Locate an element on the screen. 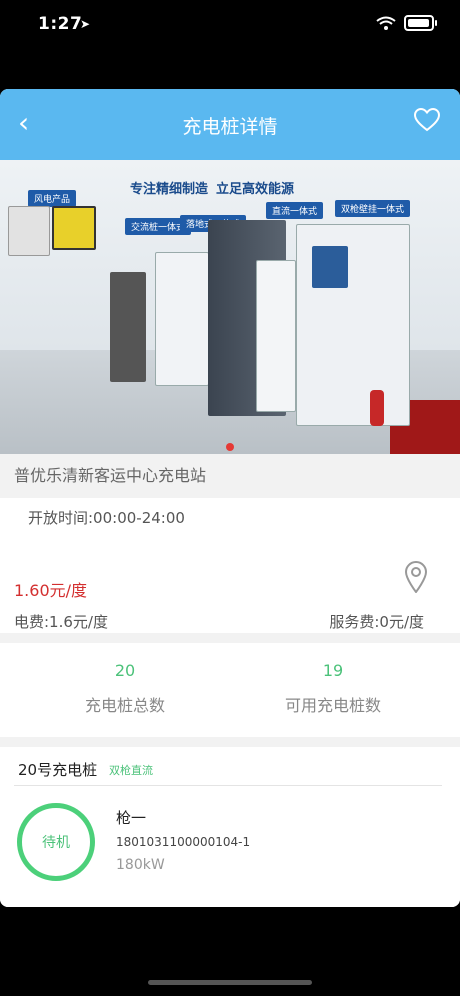 The image size is (460, 996). sign-5: 双枪壁挂一体式 is located at coordinates (373, 208).